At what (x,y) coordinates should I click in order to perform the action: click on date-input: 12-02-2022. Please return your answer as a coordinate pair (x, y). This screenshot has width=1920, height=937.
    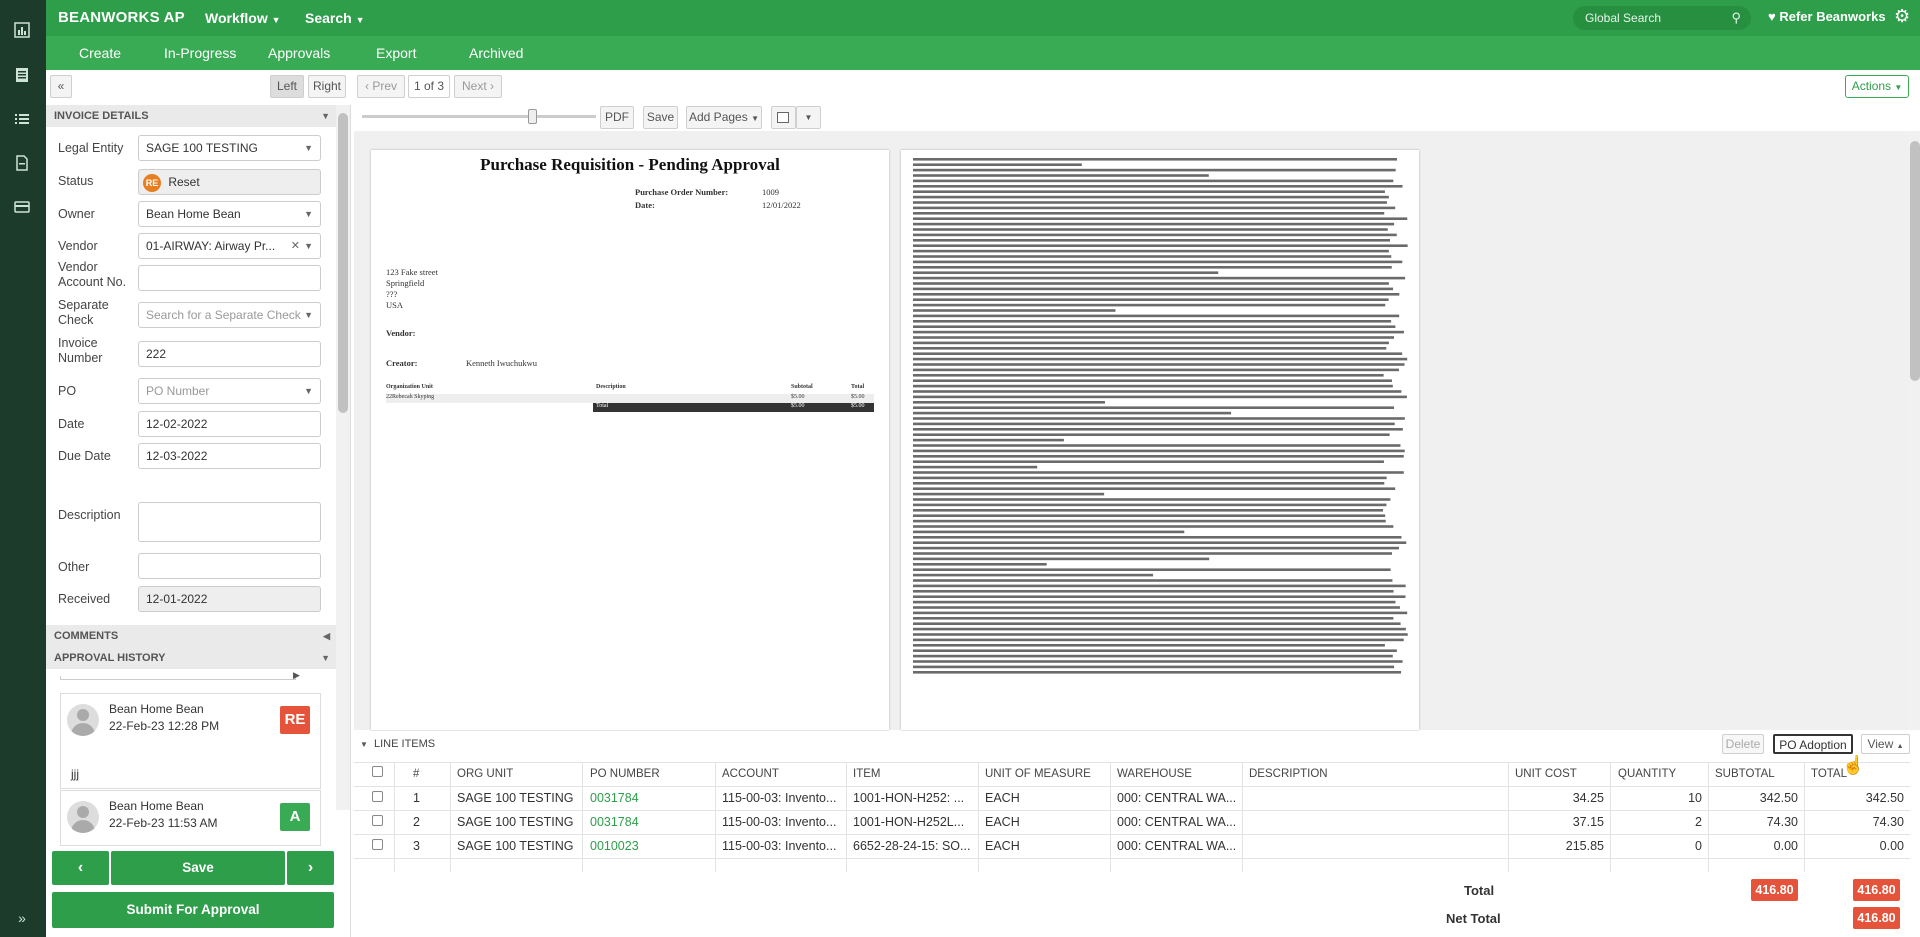
    Looking at the image, I should click on (229, 424).